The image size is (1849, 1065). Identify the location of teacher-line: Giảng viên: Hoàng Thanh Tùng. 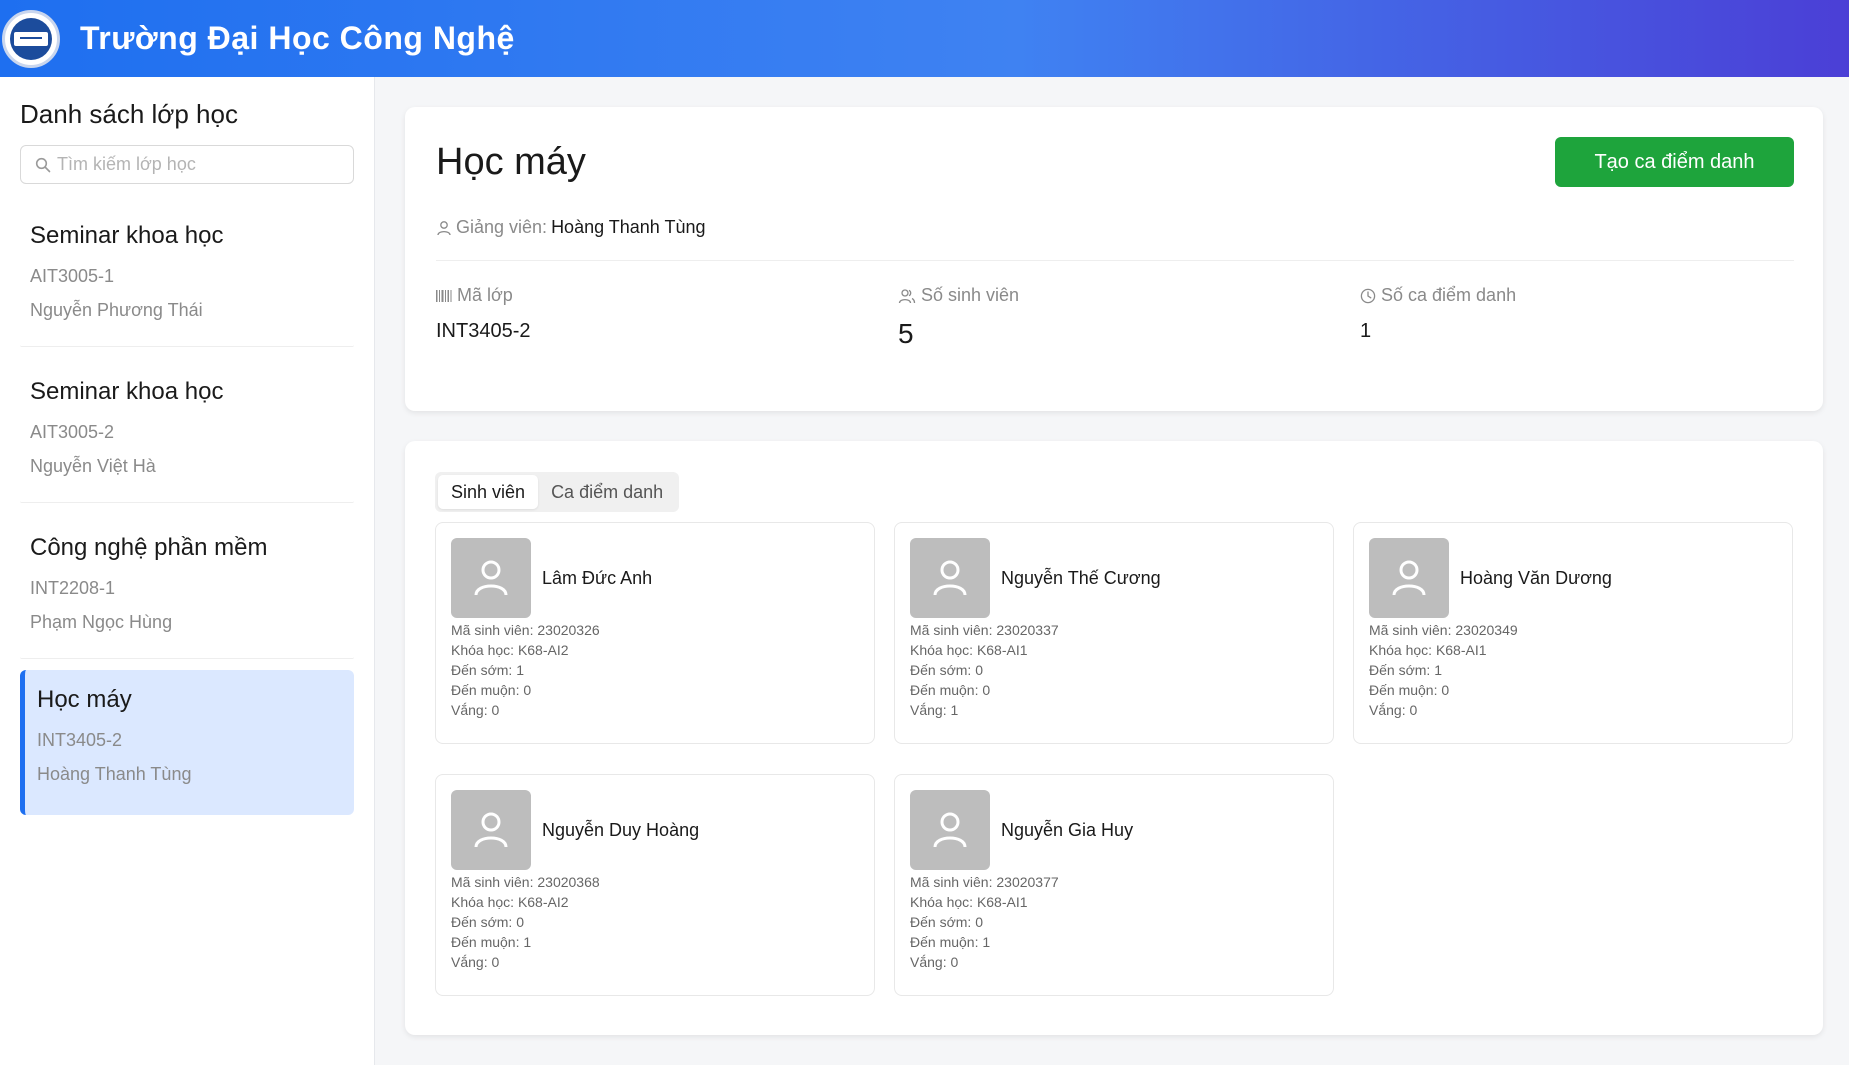
(571, 227).